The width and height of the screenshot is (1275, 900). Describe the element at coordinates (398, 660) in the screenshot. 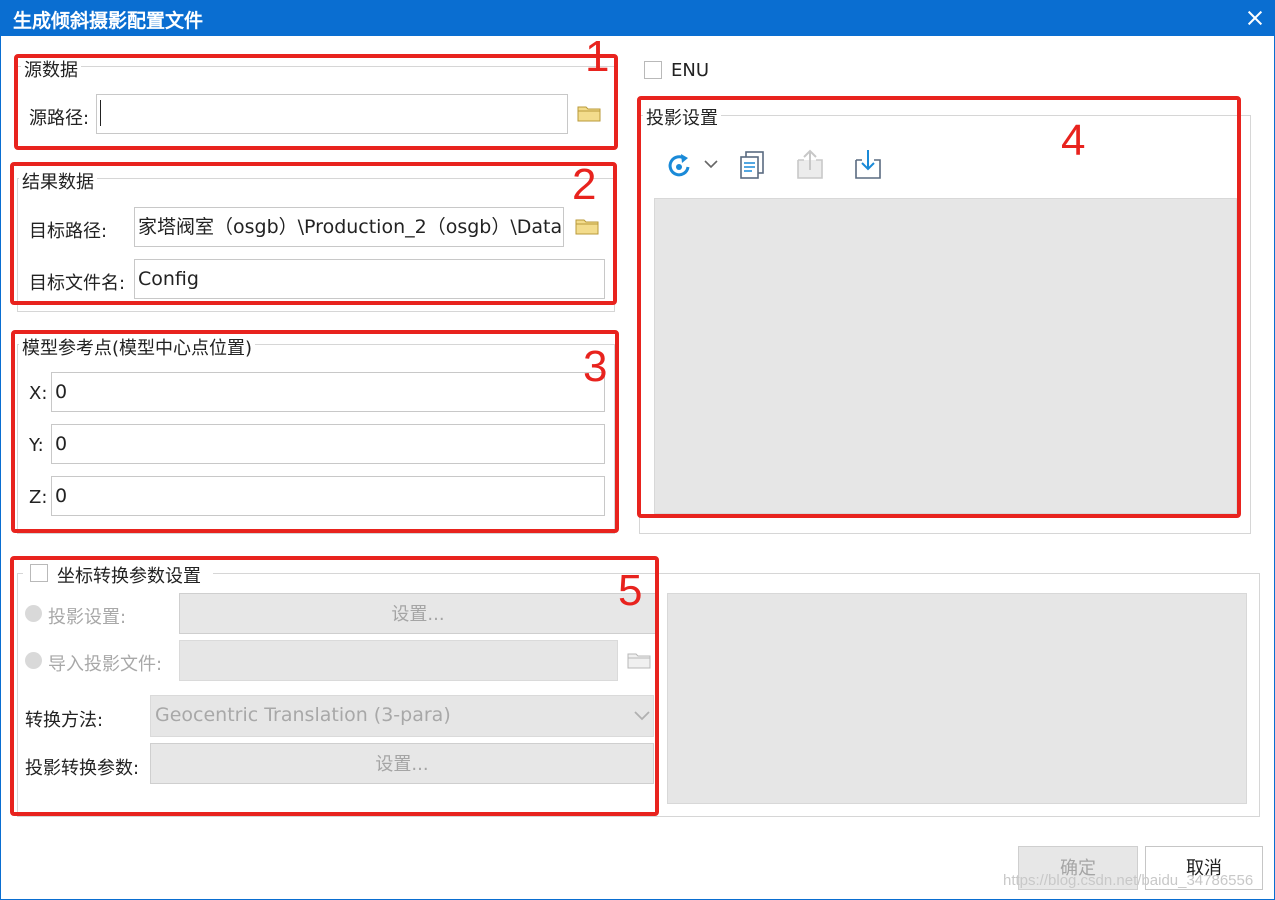

I see `import-proj-input` at that location.